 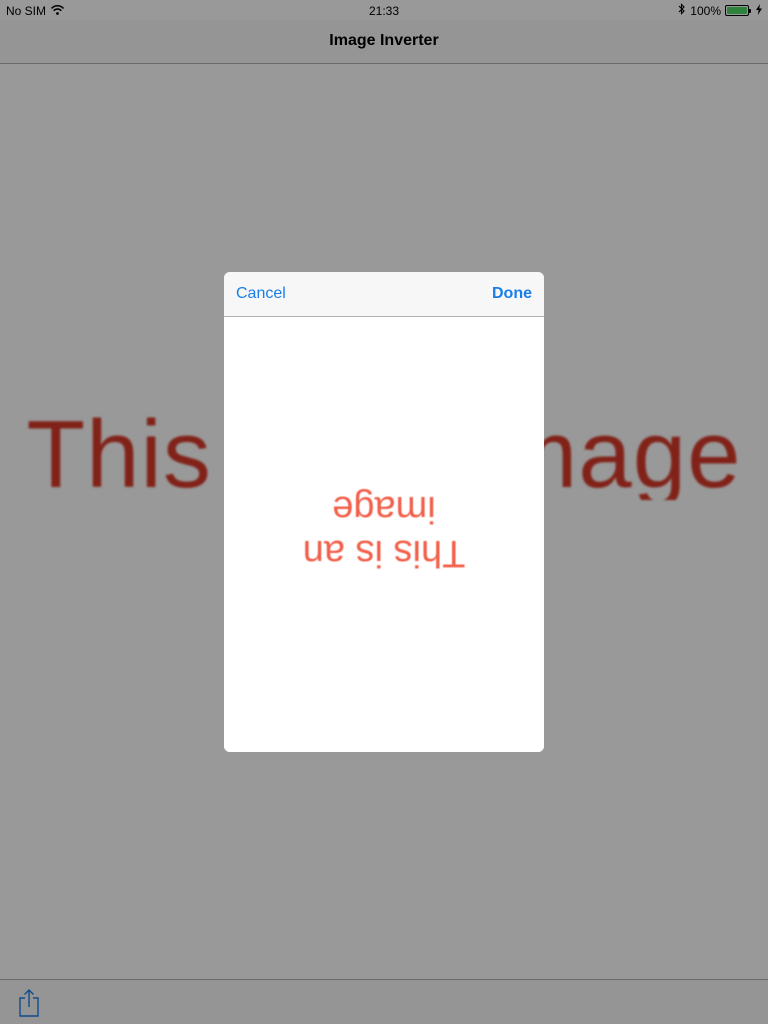 I want to click on cancel-button: Cancel, so click(x=261, y=294).